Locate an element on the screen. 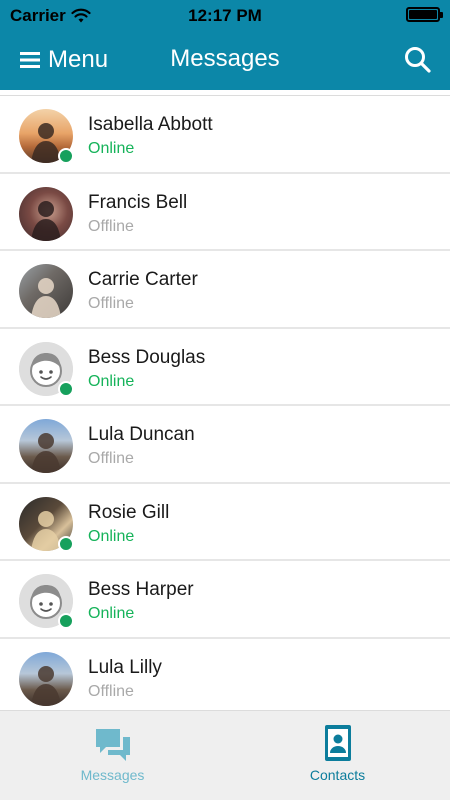  tab-bar: Messages Contacts is located at coordinates (225, 755).